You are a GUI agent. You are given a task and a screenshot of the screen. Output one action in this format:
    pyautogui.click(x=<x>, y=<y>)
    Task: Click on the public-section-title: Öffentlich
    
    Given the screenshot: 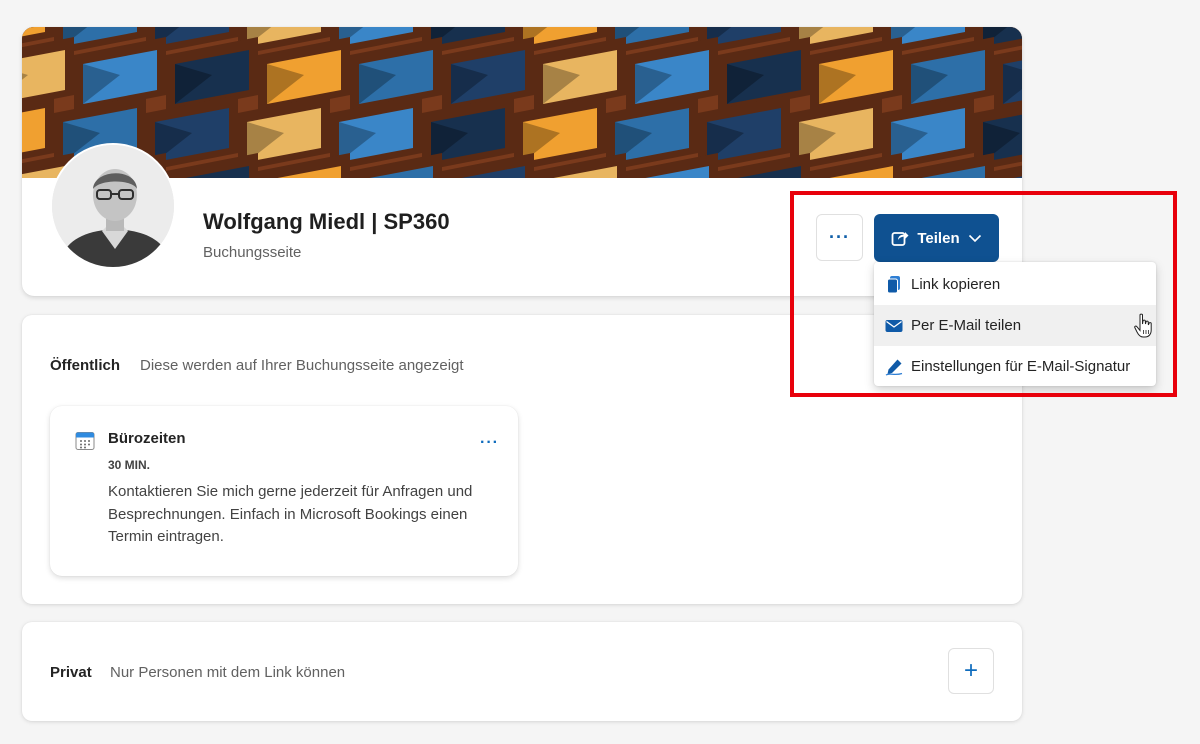 What is the action you would take?
    pyautogui.click(x=85, y=365)
    